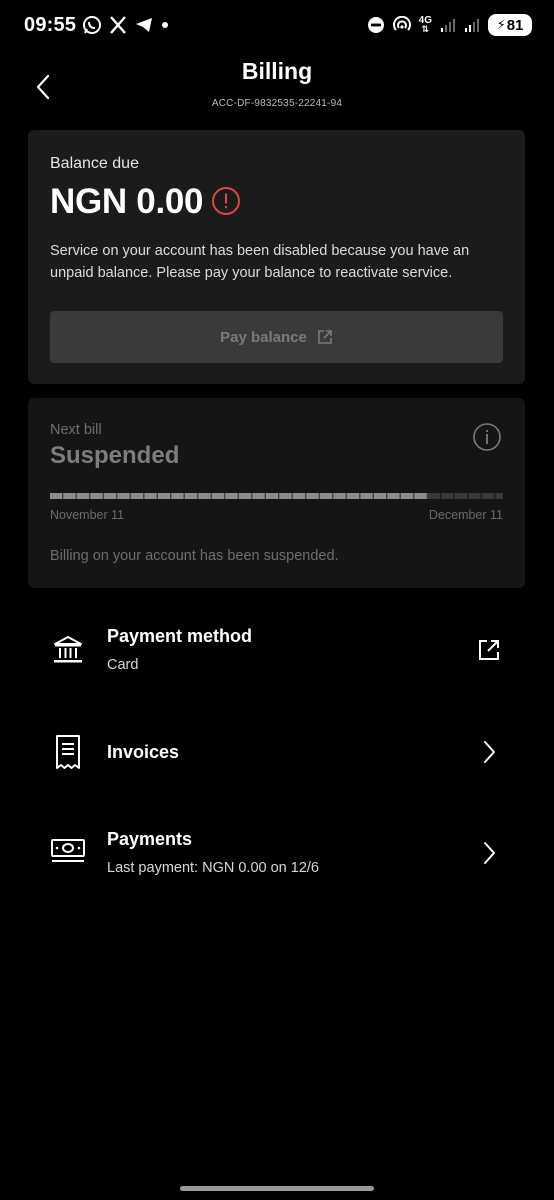 This screenshot has width=554, height=1200. I want to click on pay-balance-label: Pay balance, so click(263, 337).